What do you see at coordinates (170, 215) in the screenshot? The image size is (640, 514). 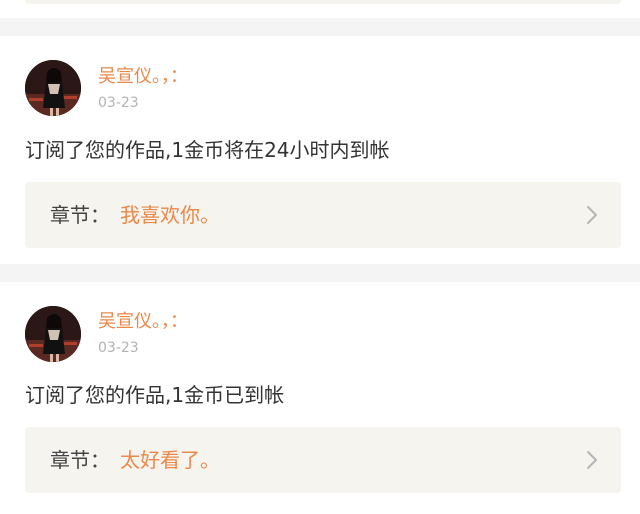 I see `chapter-title: 我喜欢你。` at bounding box center [170, 215].